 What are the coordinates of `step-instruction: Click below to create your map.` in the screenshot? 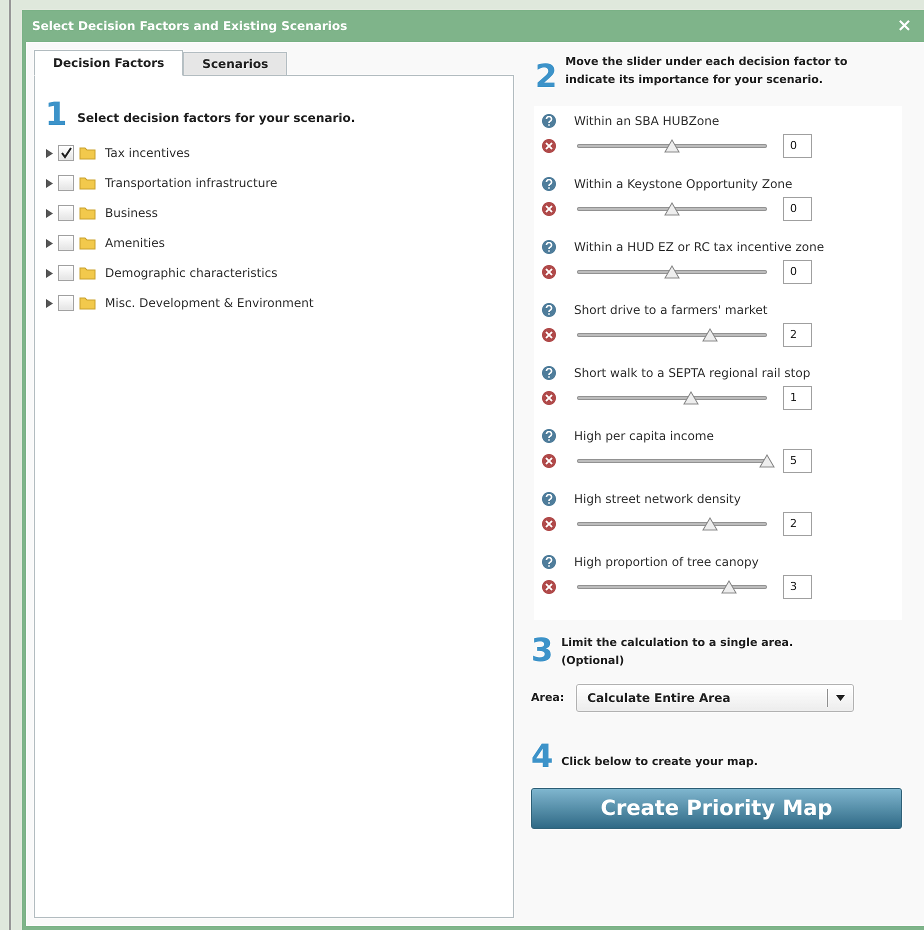 It's located at (659, 762).